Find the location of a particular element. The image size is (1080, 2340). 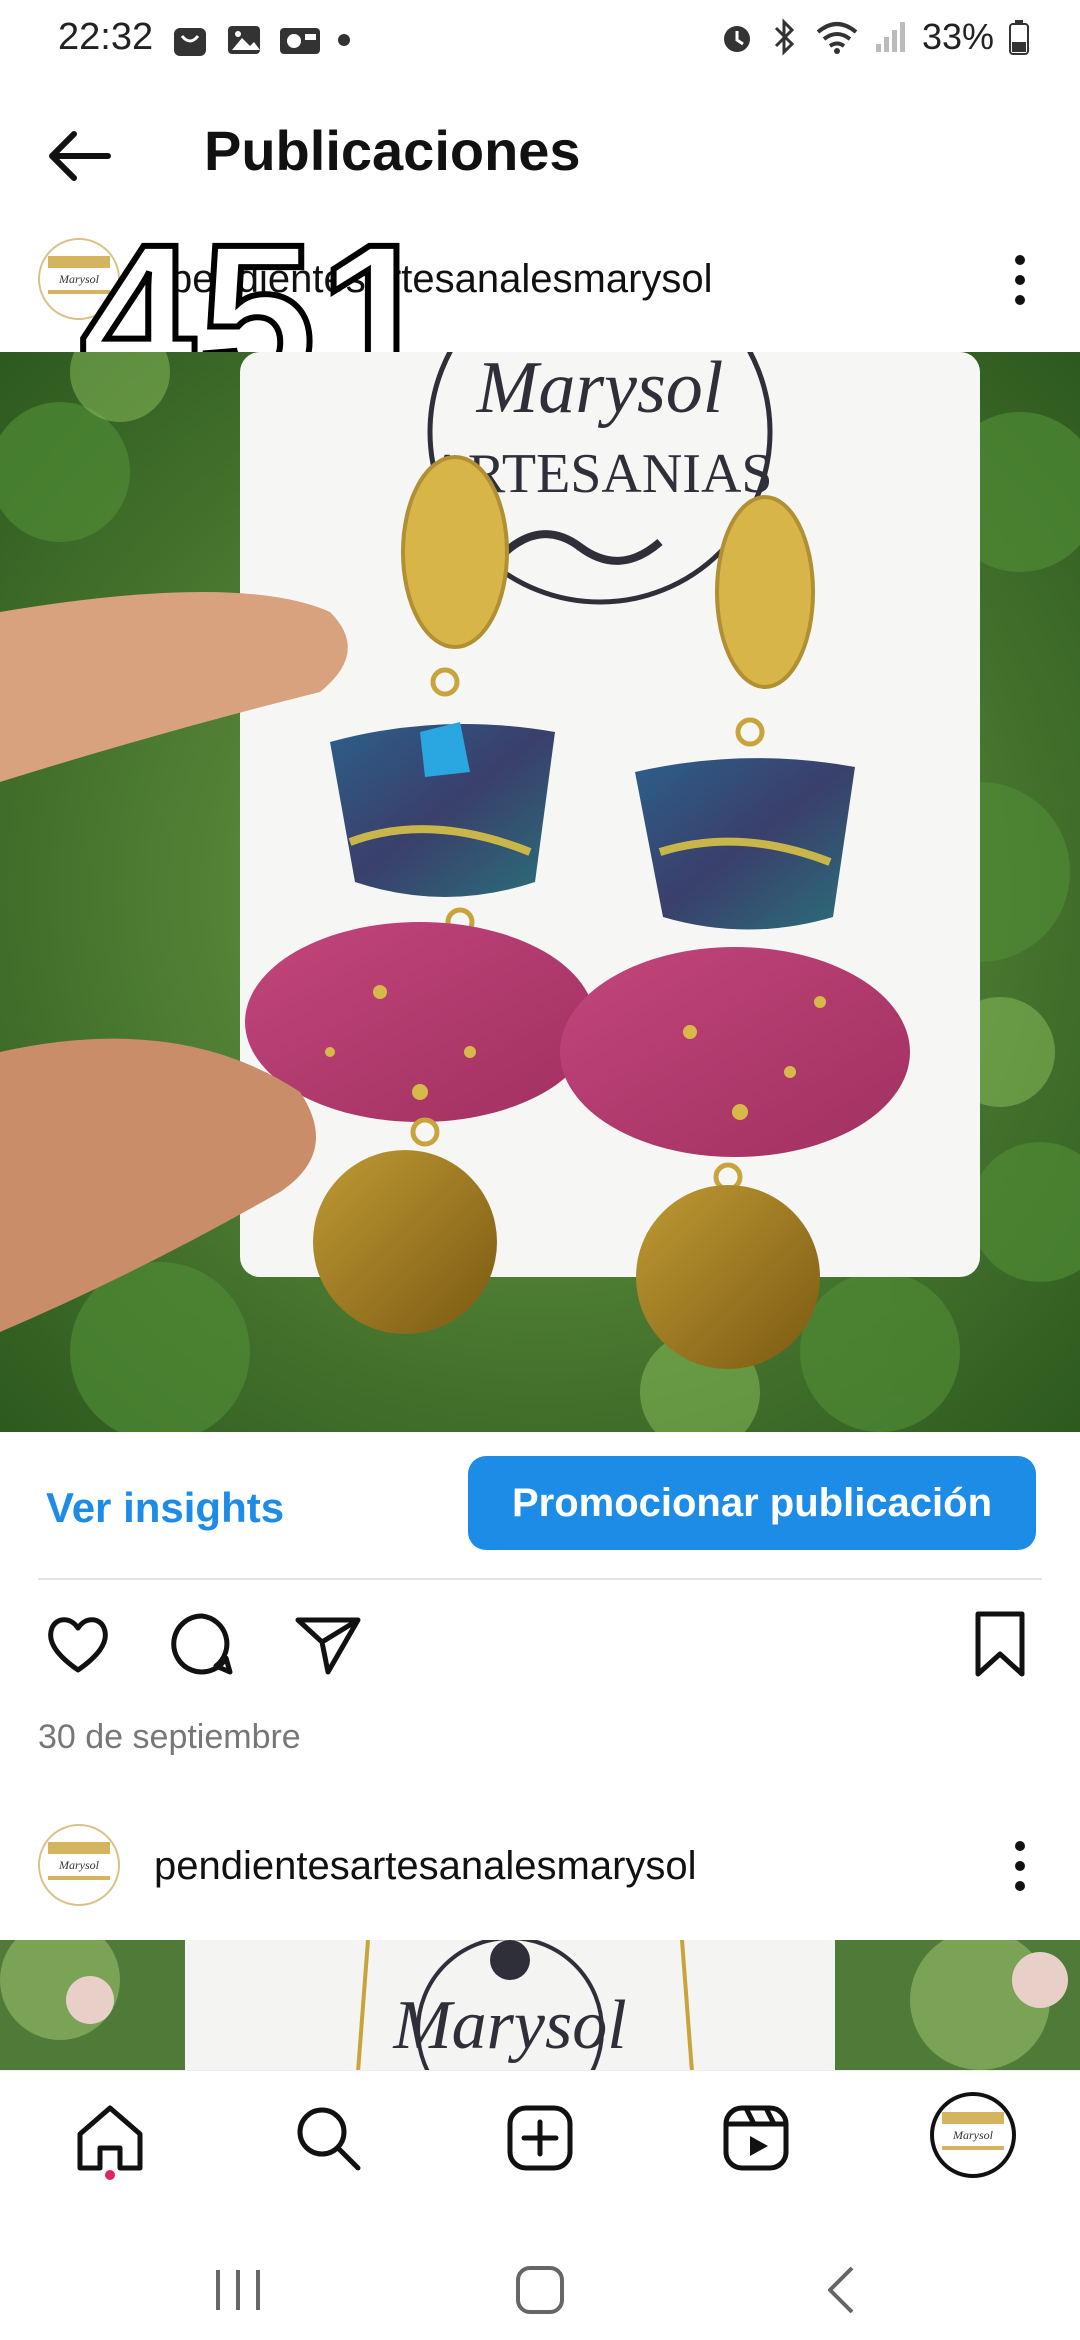

wifi-icon is located at coordinates (837, 38).